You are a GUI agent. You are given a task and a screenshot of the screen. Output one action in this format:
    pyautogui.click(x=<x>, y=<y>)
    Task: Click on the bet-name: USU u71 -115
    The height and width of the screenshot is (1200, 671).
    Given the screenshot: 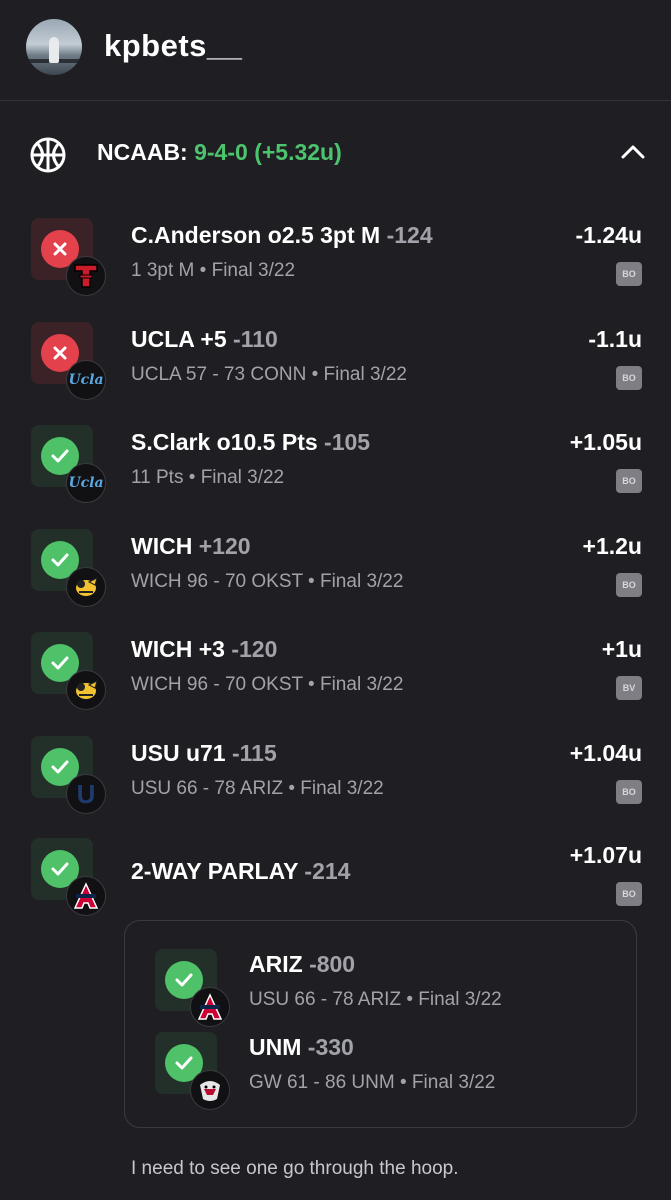 What is the action you would take?
    pyautogui.click(x=204, y=753)
    